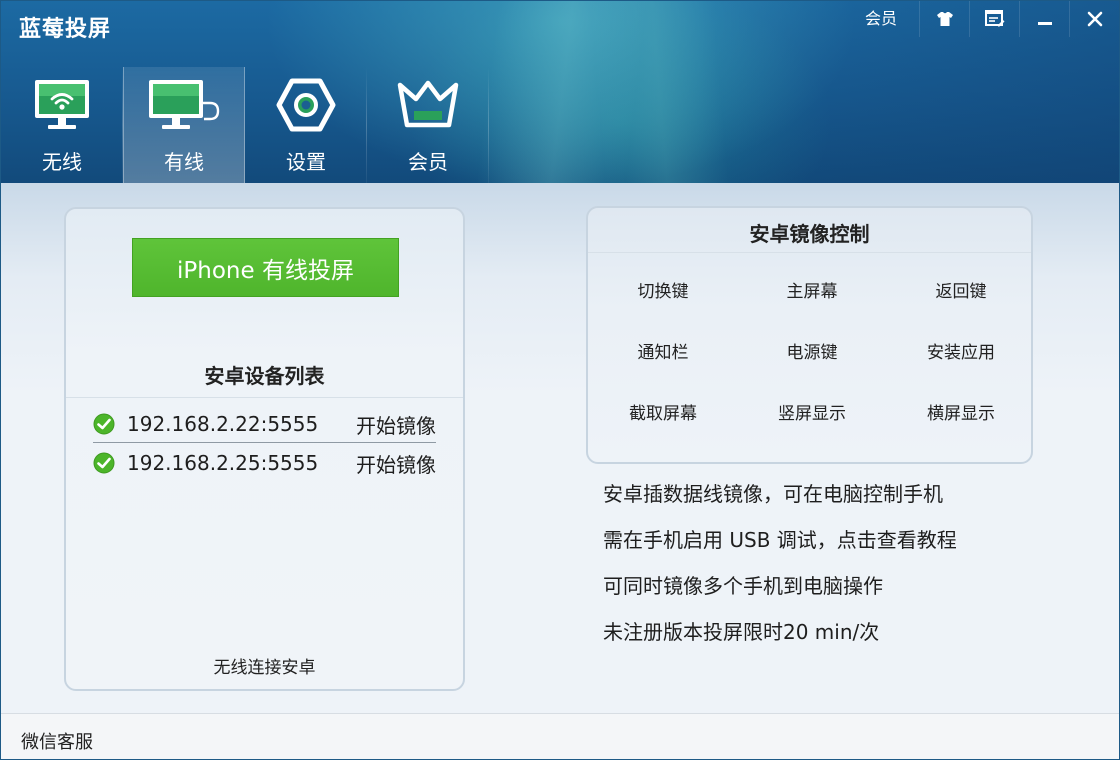  Describe the element at coordinates (809, 234) in the screenshot. I see `mirror-control-title: 安卓镜像控制` at that location.